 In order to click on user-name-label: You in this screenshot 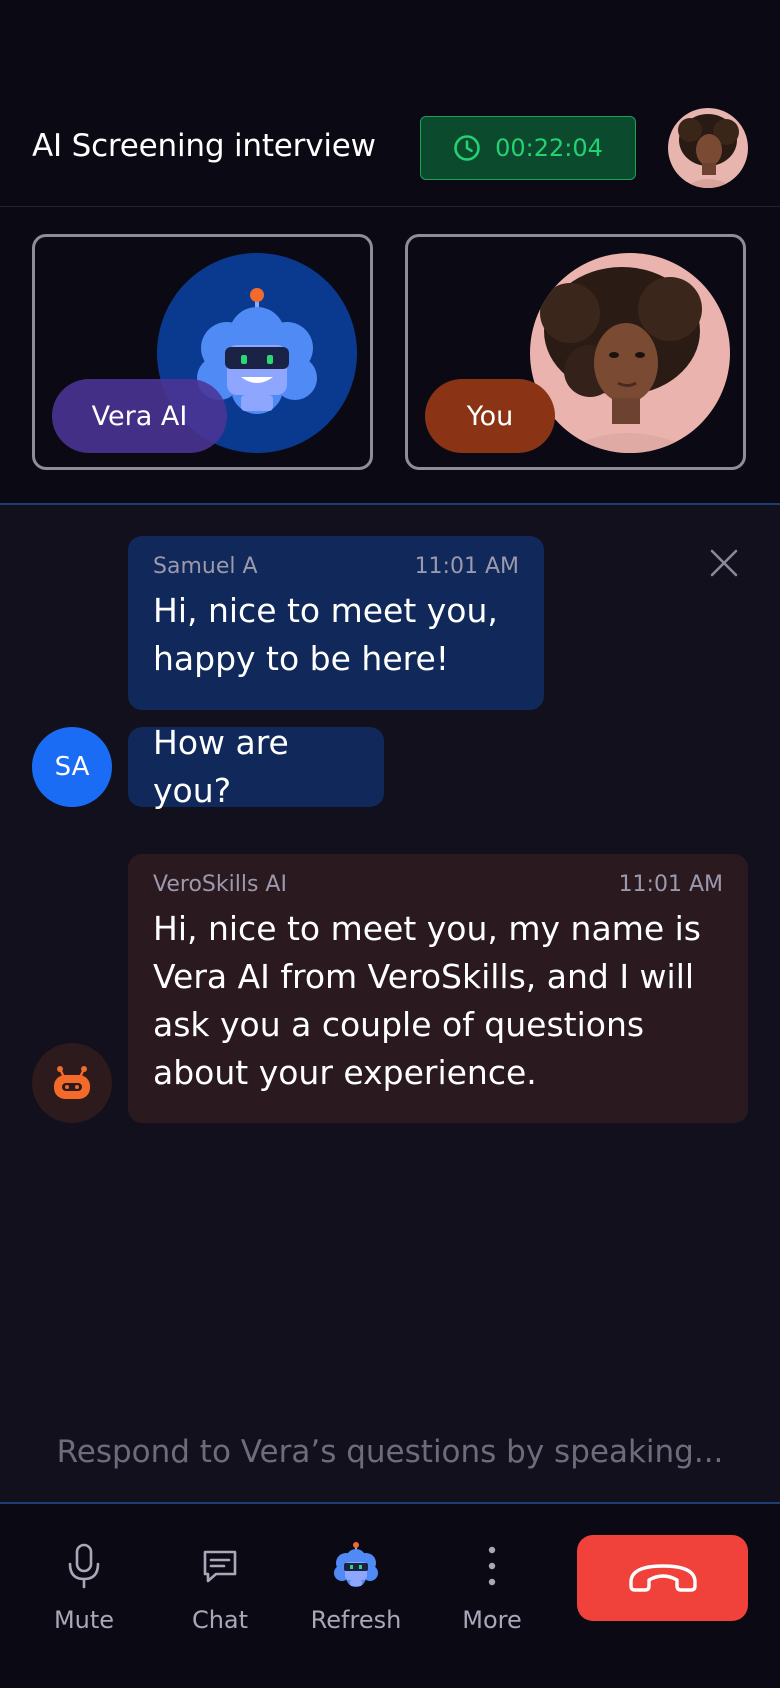, I will do `click(490, 416)`.